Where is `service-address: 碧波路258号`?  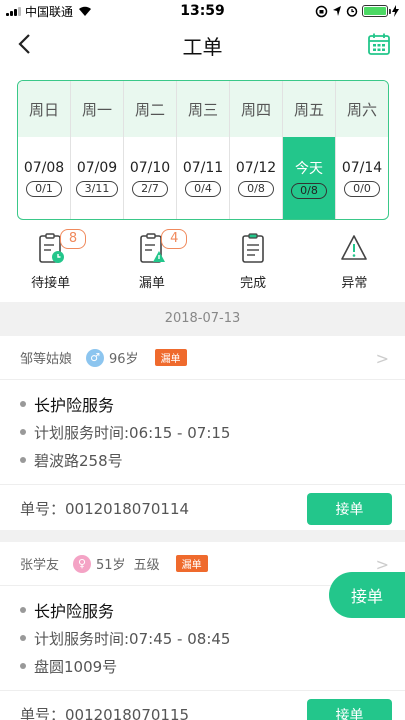
service-address: 碧波路258号 is located at coordinates (78, 460).